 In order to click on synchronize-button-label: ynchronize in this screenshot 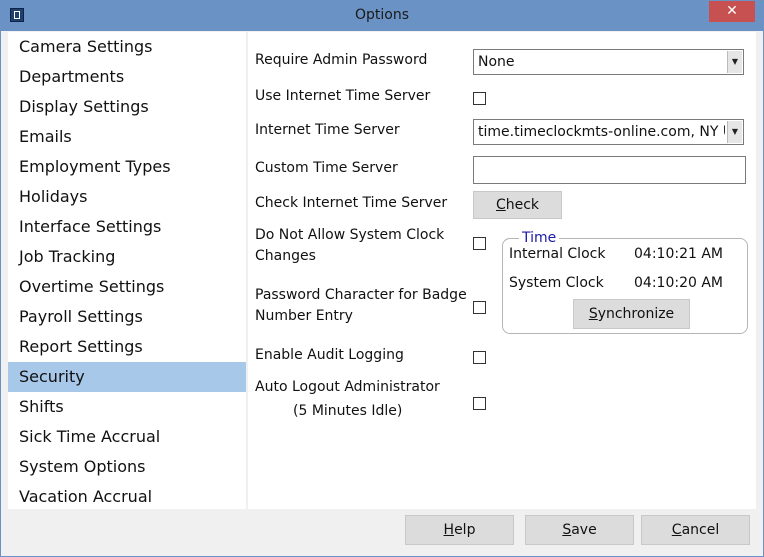, I will do `click(636, 314)`.